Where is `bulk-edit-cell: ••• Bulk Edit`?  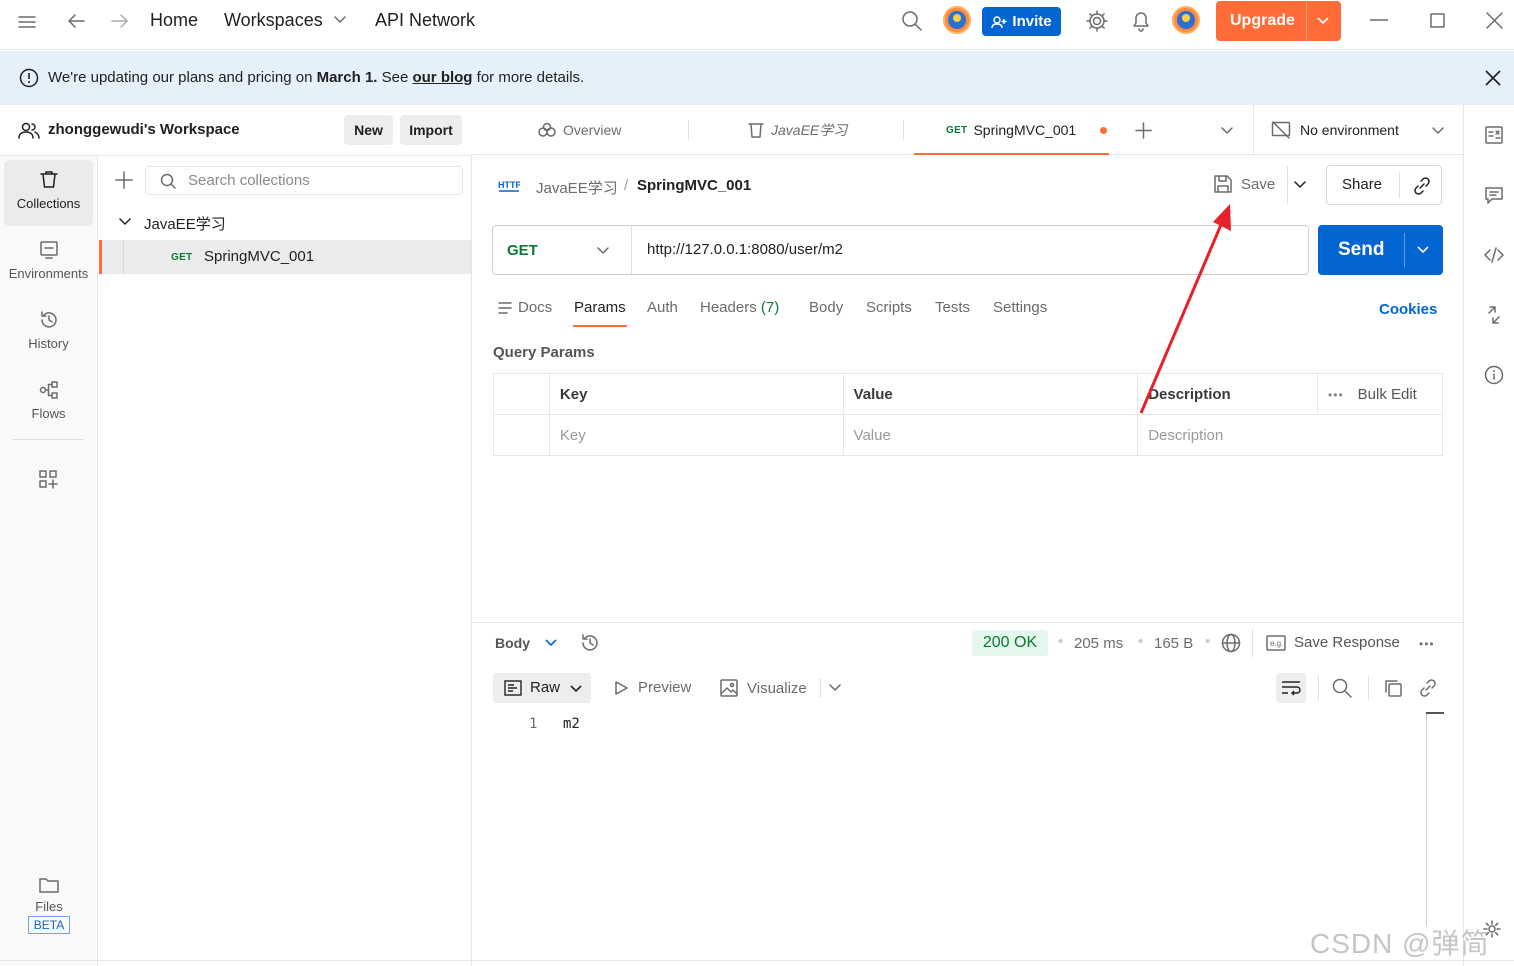
bulk-edit-cell: ••• Bulk Edit is located at coordinates (1380, 394).